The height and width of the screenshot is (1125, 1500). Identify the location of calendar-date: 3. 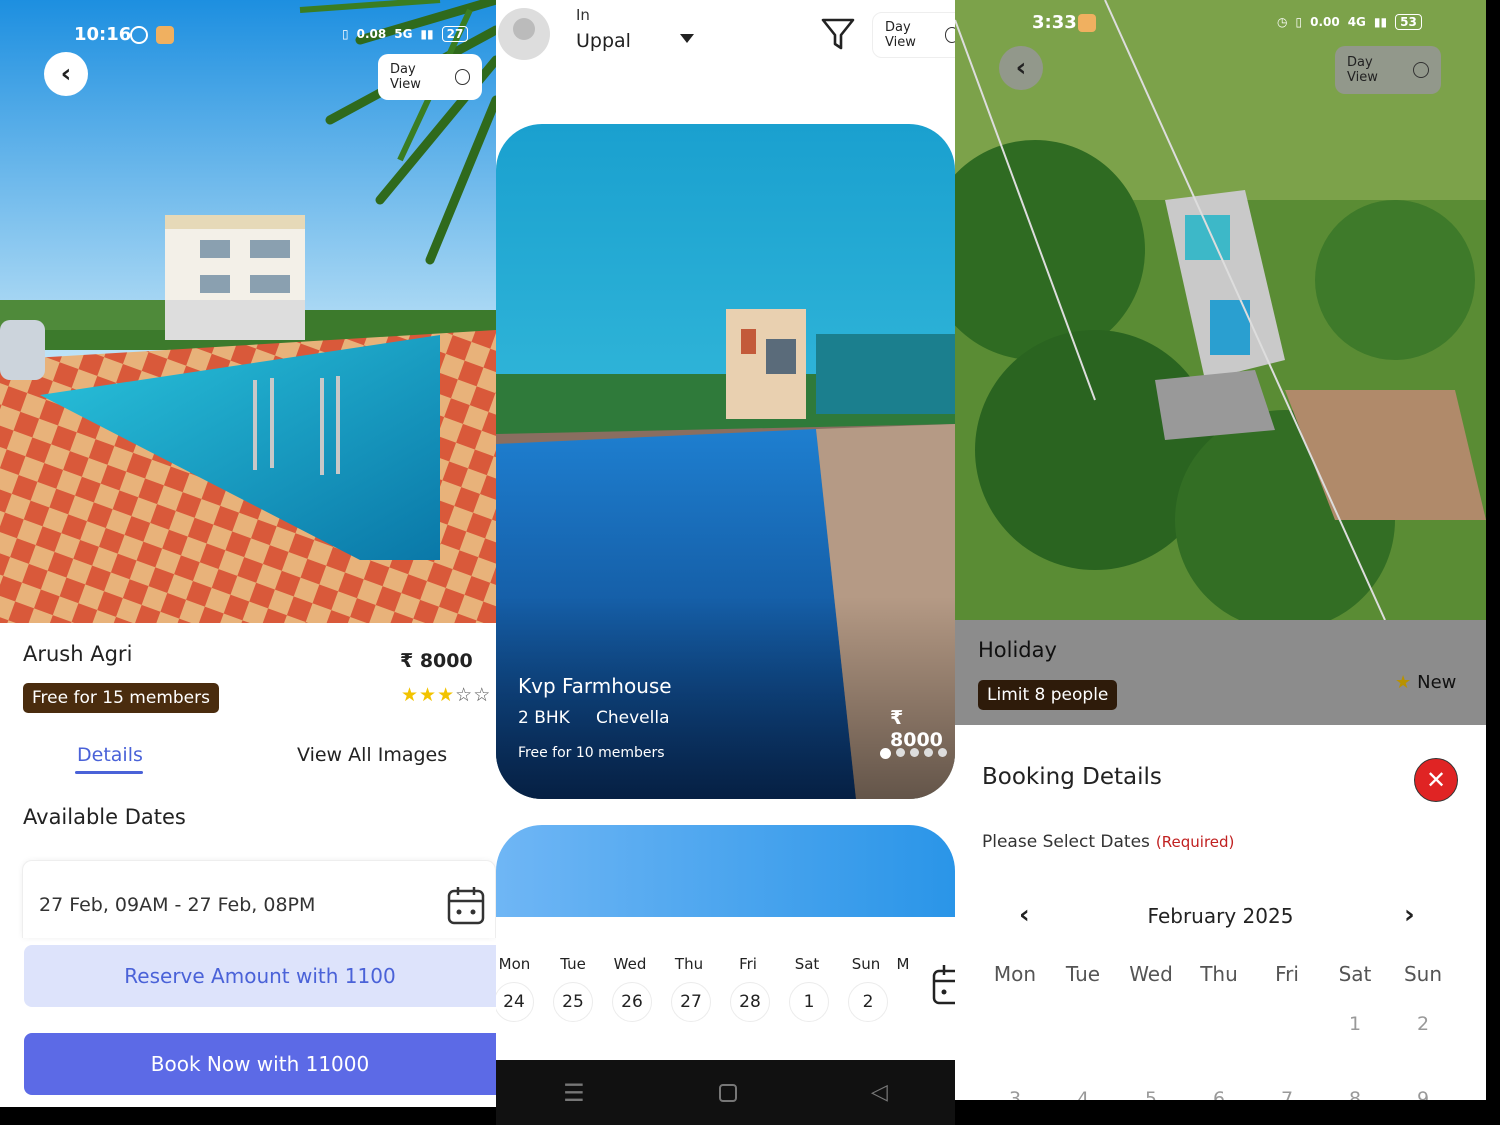
(1015, 1094).